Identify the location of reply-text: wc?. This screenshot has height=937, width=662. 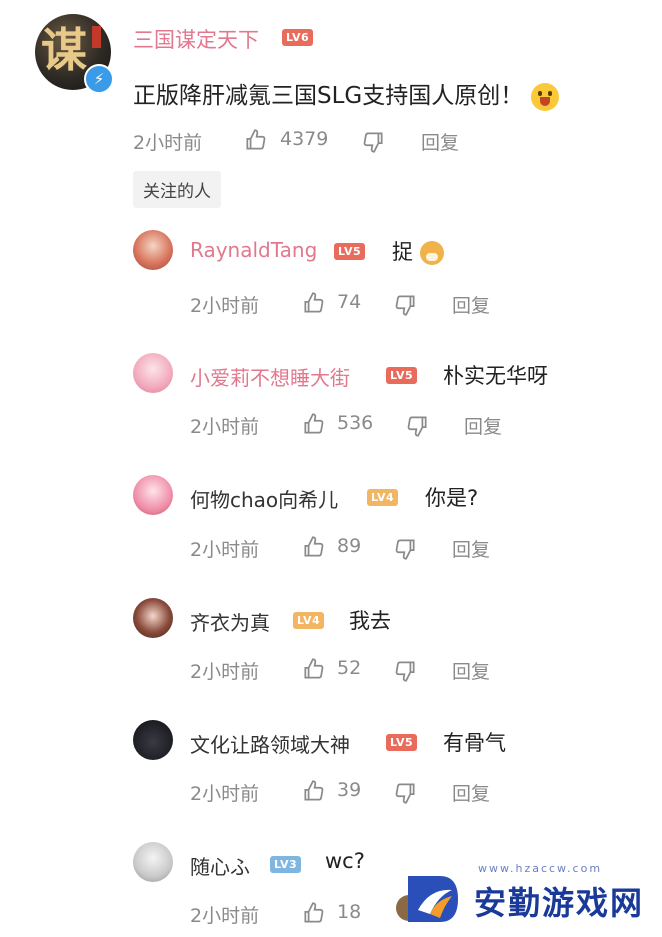
(345, 861).